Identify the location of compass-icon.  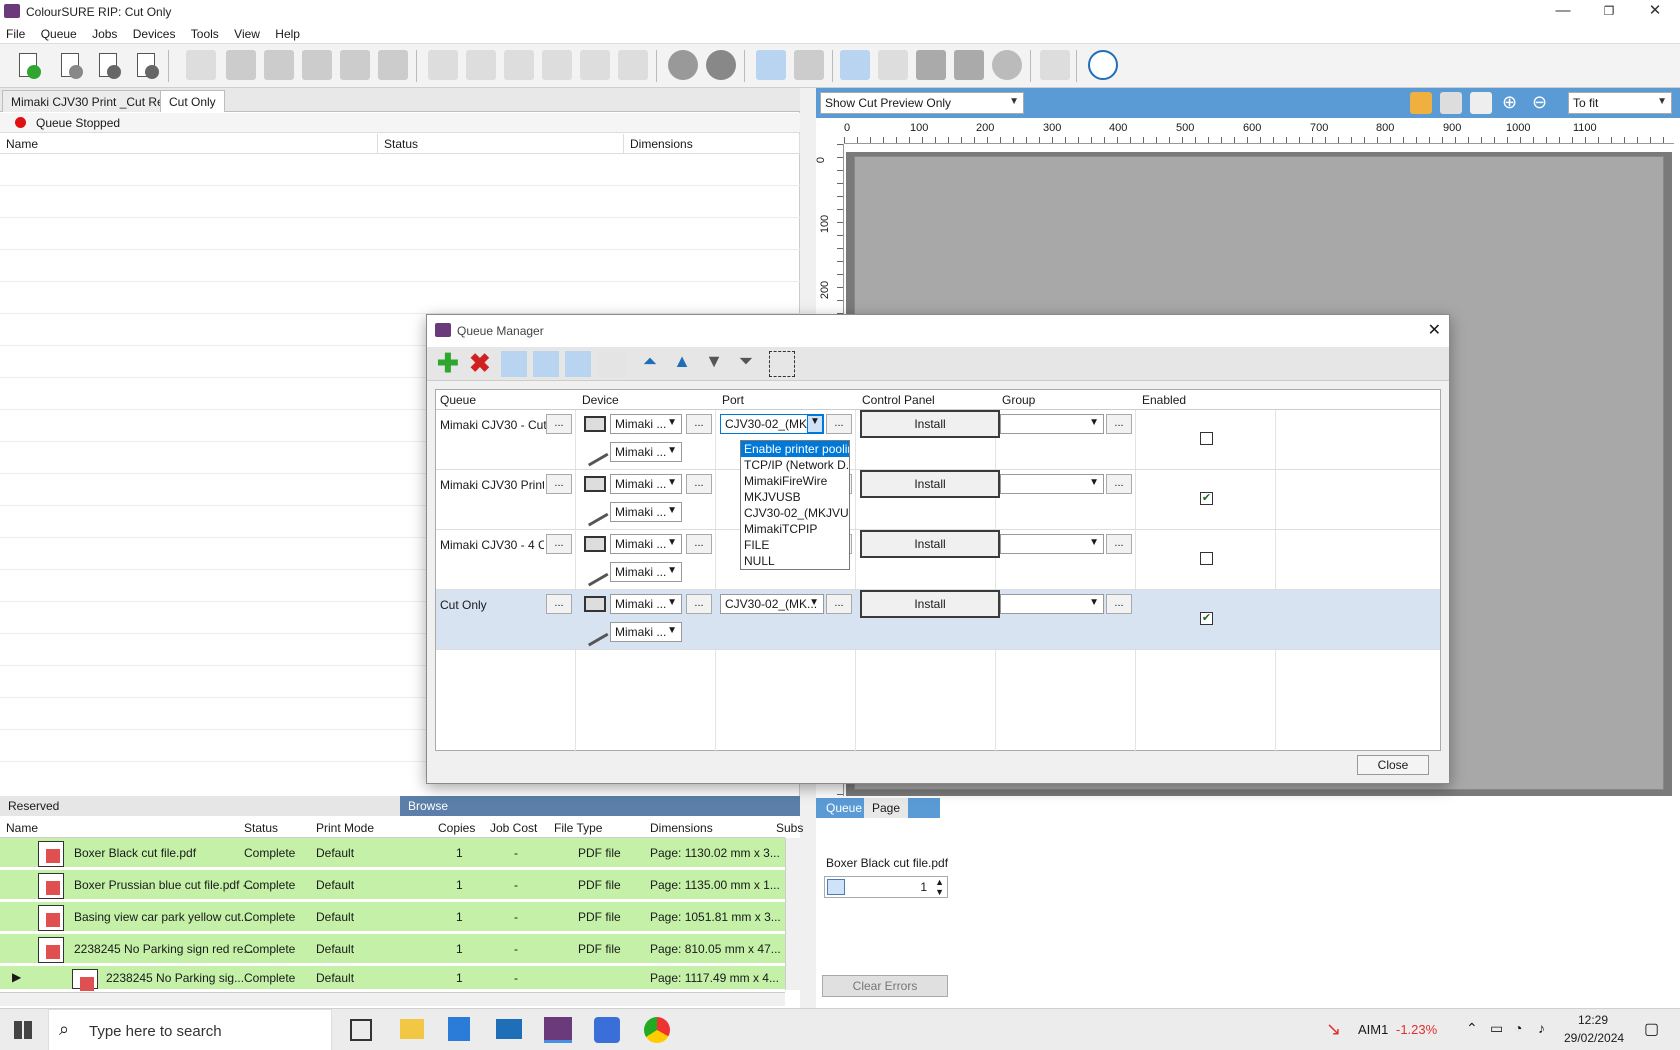
(1103, 65).